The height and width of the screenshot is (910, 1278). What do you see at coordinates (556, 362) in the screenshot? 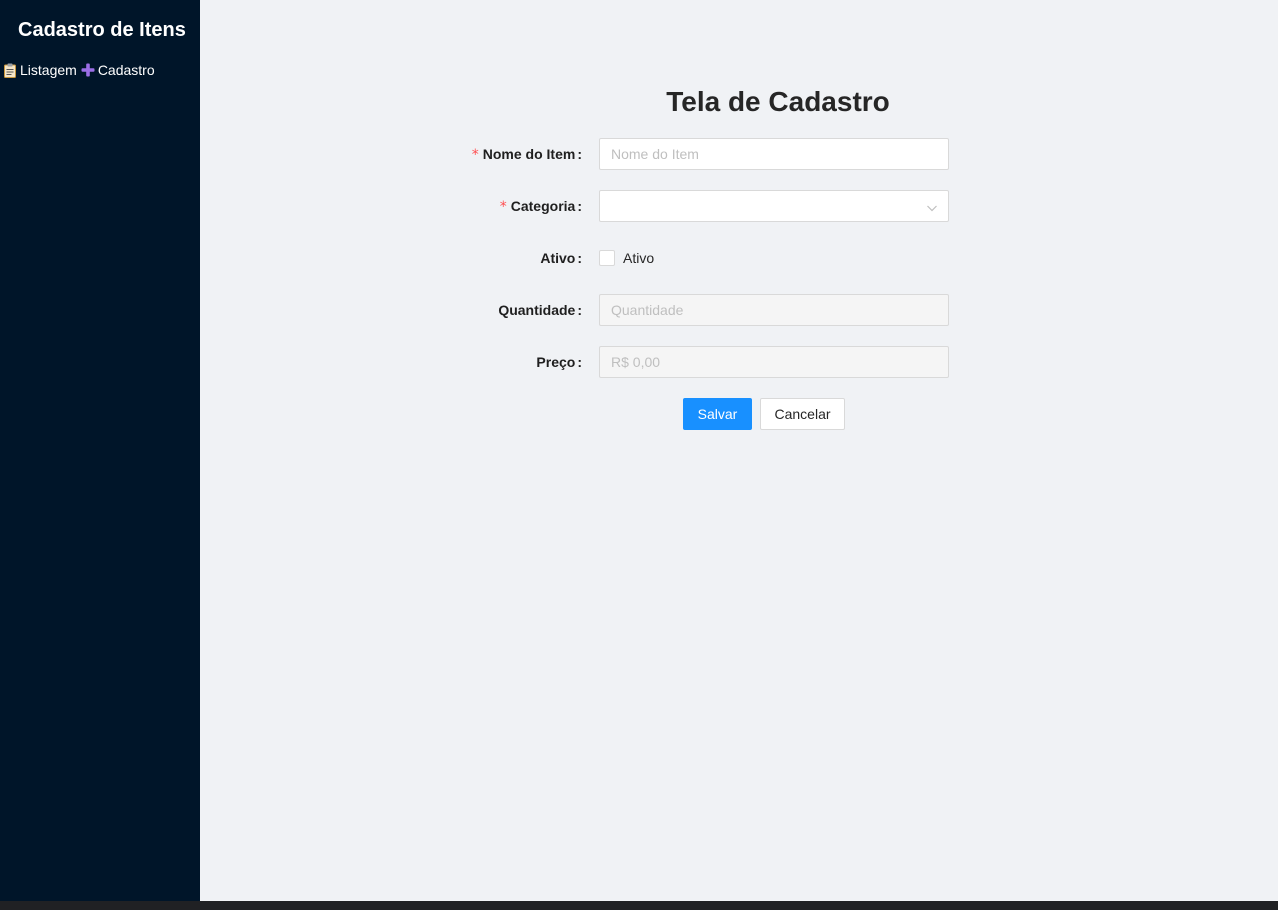
I see `preco-label-text: Preço` at bounding box center [556, 362].